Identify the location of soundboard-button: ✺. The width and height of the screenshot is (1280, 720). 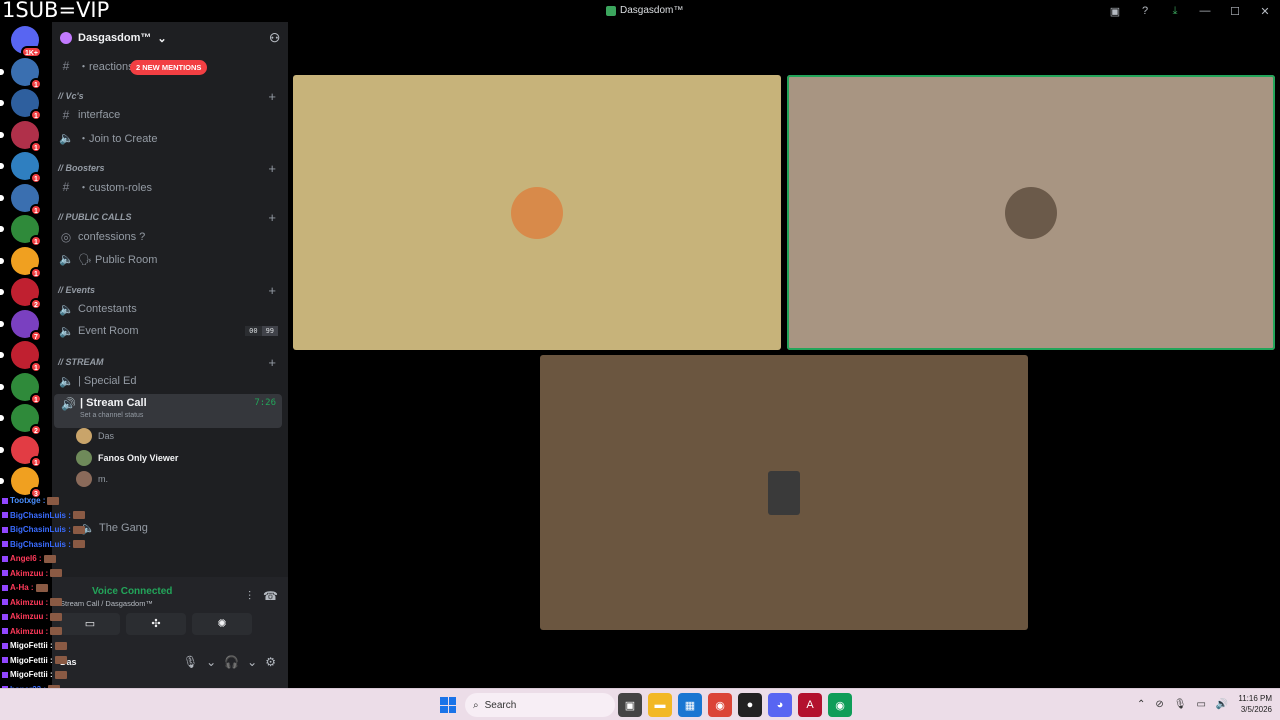
(222, 624).